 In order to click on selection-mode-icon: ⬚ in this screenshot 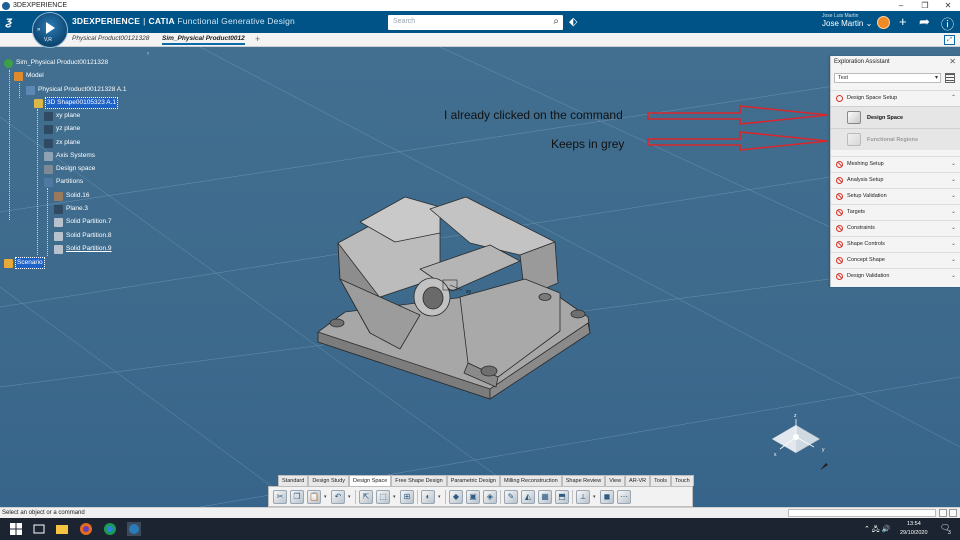, I will do `click(383, 496)`.